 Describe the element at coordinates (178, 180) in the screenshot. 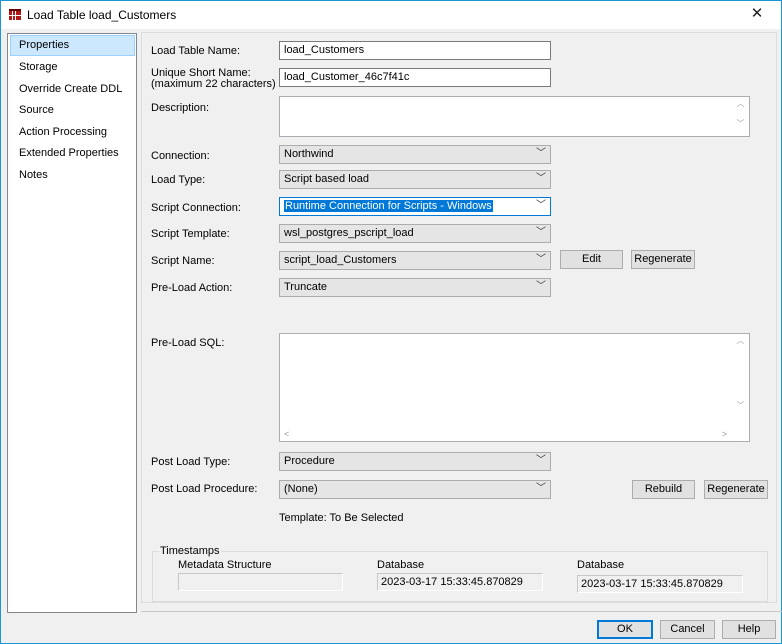

I see `load-type-label: Load Type:` at that location.